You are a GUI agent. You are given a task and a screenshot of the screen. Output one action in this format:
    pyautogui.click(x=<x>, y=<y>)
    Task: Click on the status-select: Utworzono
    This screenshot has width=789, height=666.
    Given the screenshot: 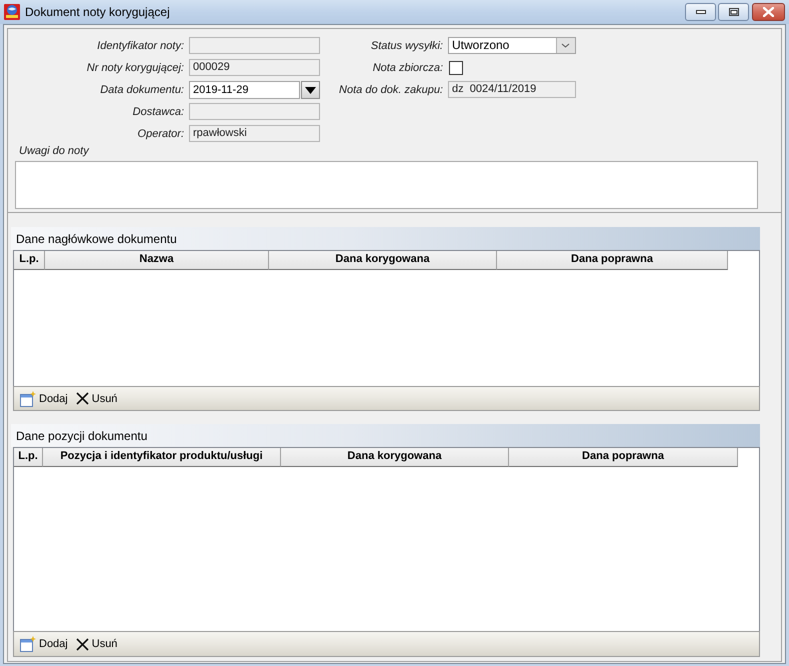 What is the action you would take?
    pyautogui.click(x=512, y=45)
    